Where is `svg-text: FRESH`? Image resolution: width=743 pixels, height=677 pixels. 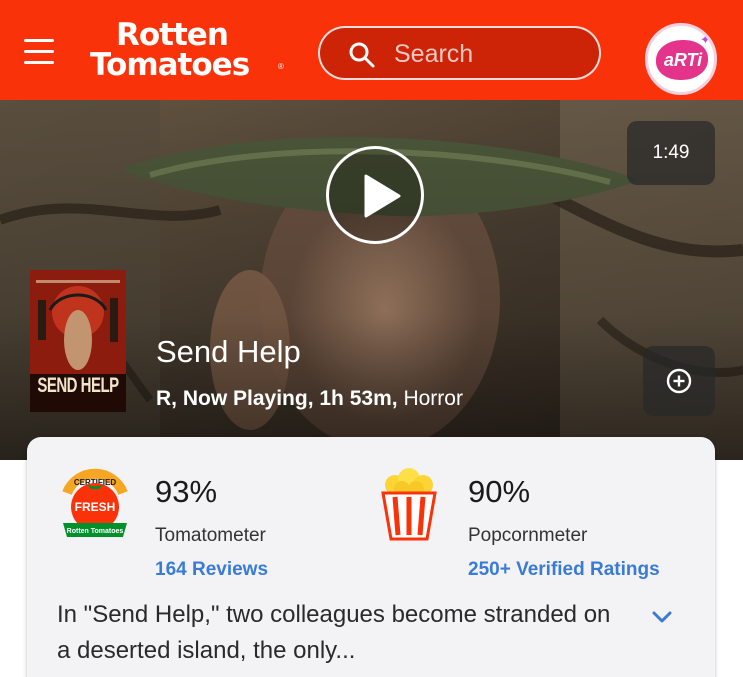
svg-text: FRESH is located at coordinates (95, 507).